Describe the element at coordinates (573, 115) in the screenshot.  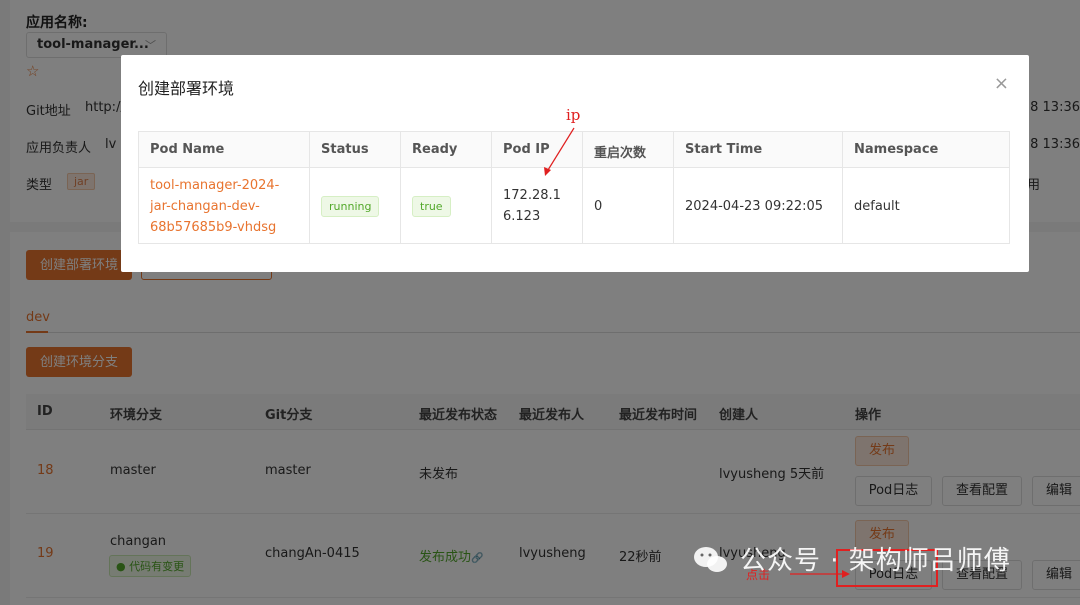
I see `ip-annotation: ip` at that location.